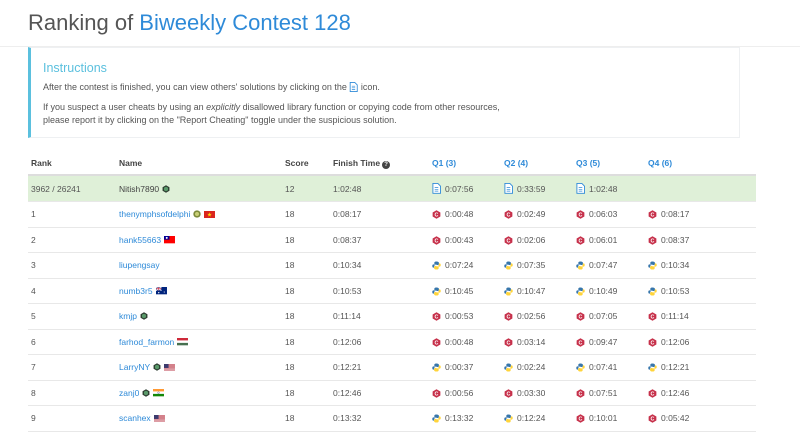 The width and height of the screenshot is (800, 432). Describe the element at coordinates (379, 418) in the screenshot. I see `finish-time-cell: 0:13:32` at that location.